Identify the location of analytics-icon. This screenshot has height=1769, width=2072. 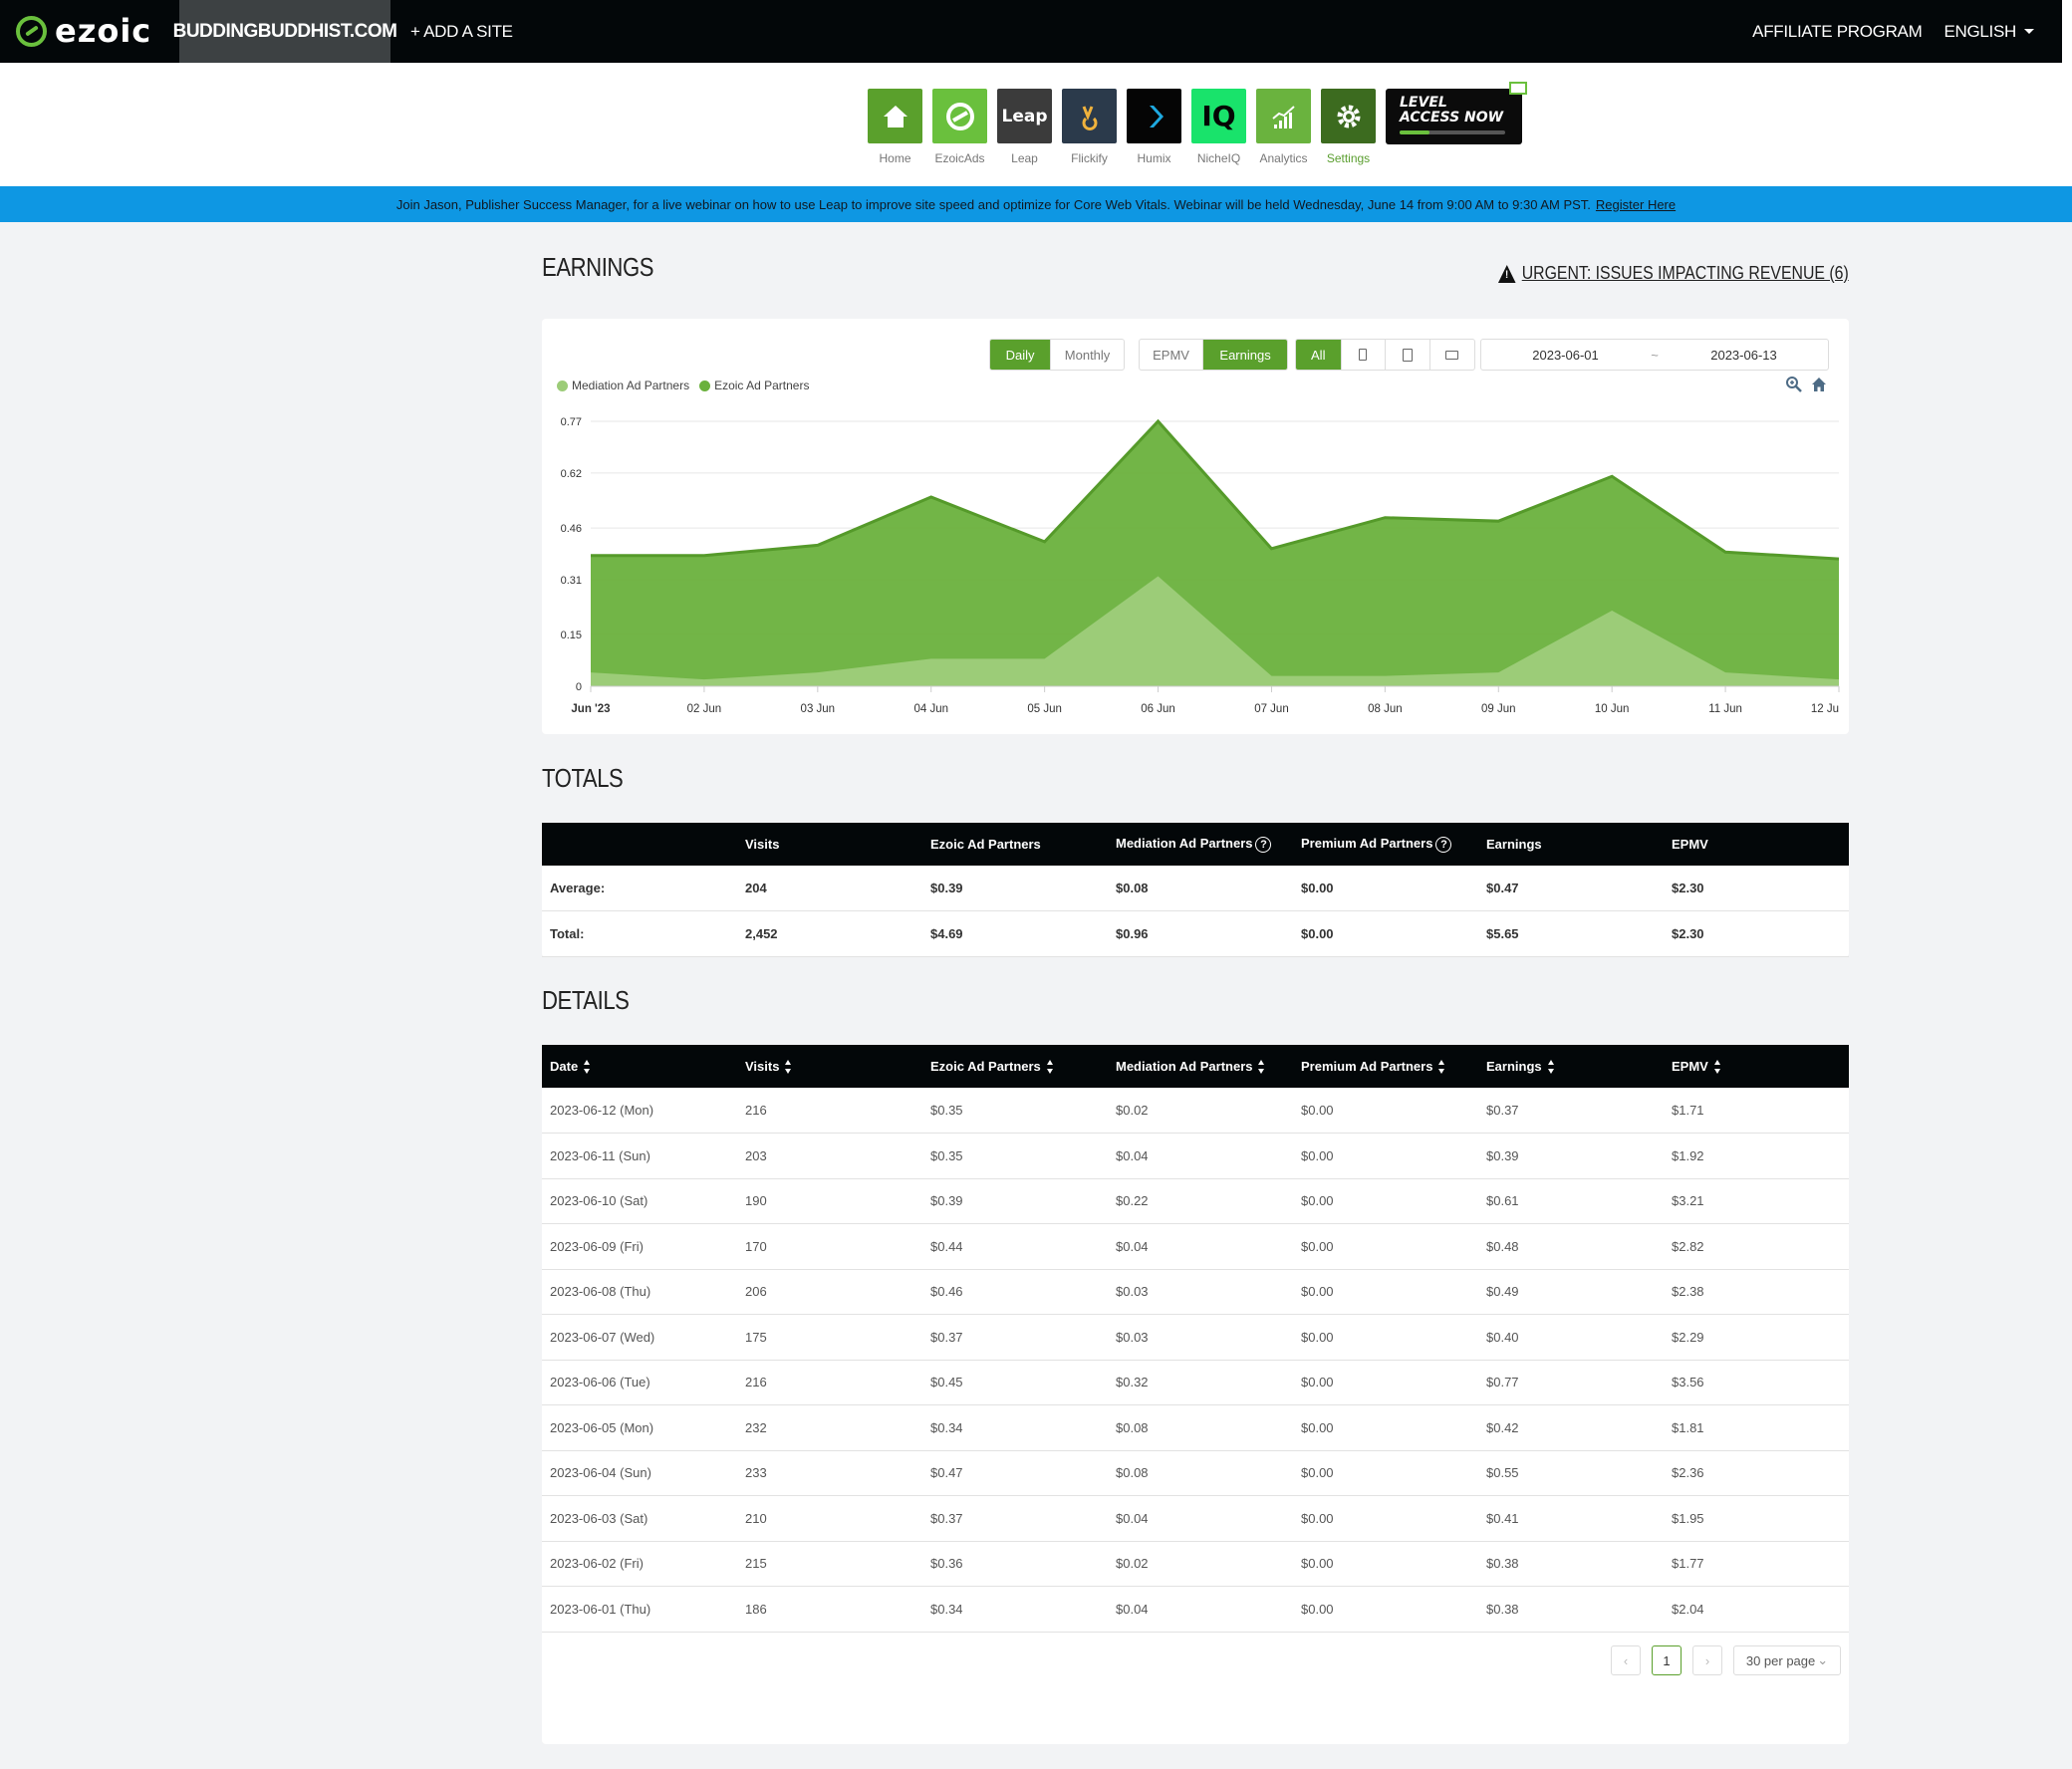
(1283, 116).